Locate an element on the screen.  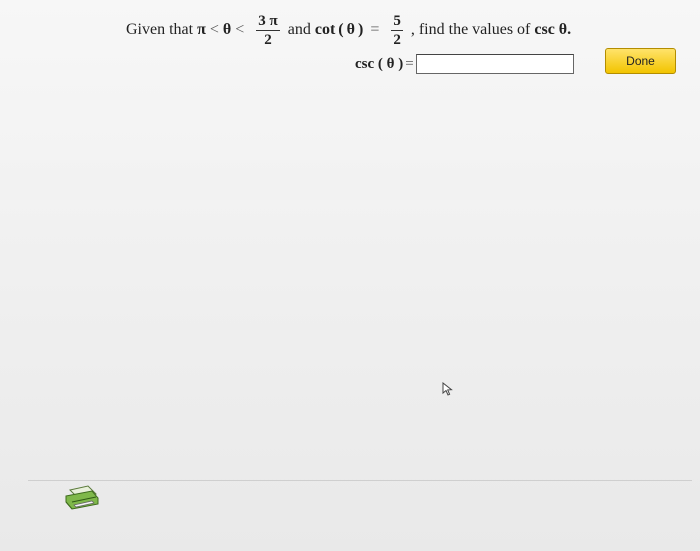
paren-open: ( is located at coordinates (341, 29).